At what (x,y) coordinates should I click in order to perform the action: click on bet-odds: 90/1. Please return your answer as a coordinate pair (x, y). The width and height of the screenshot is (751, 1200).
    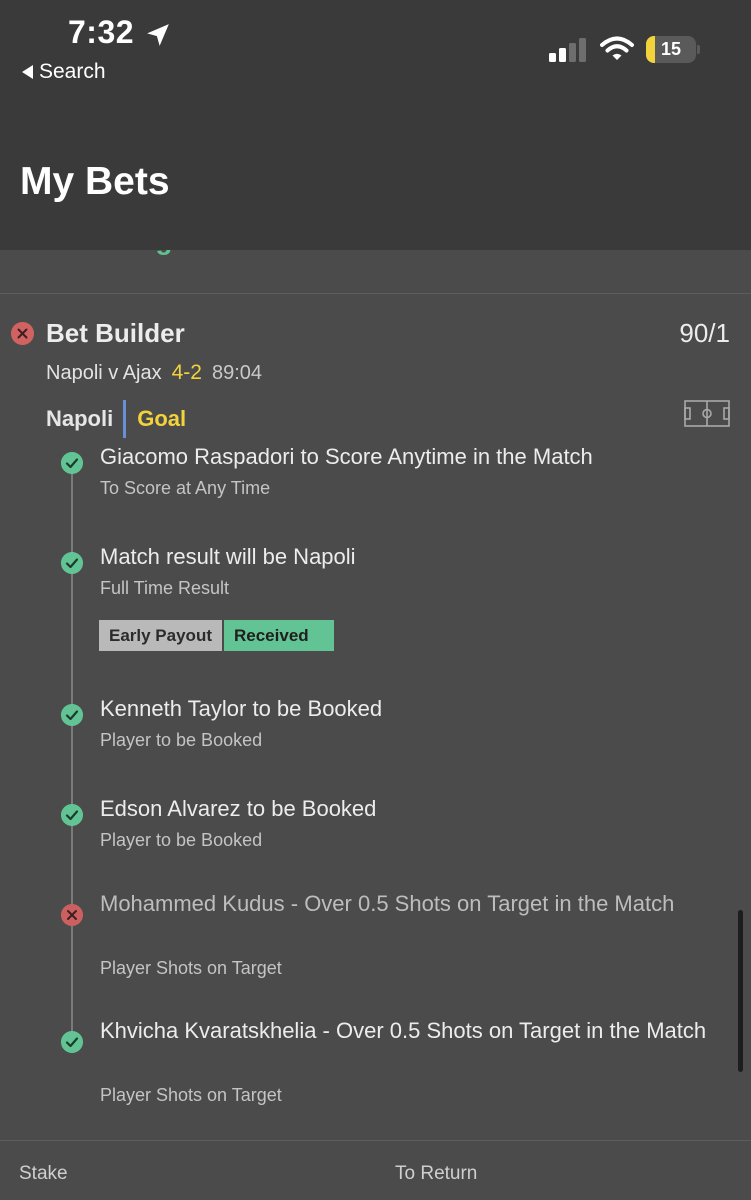
    Looking at the image, I should click on (704, 333).